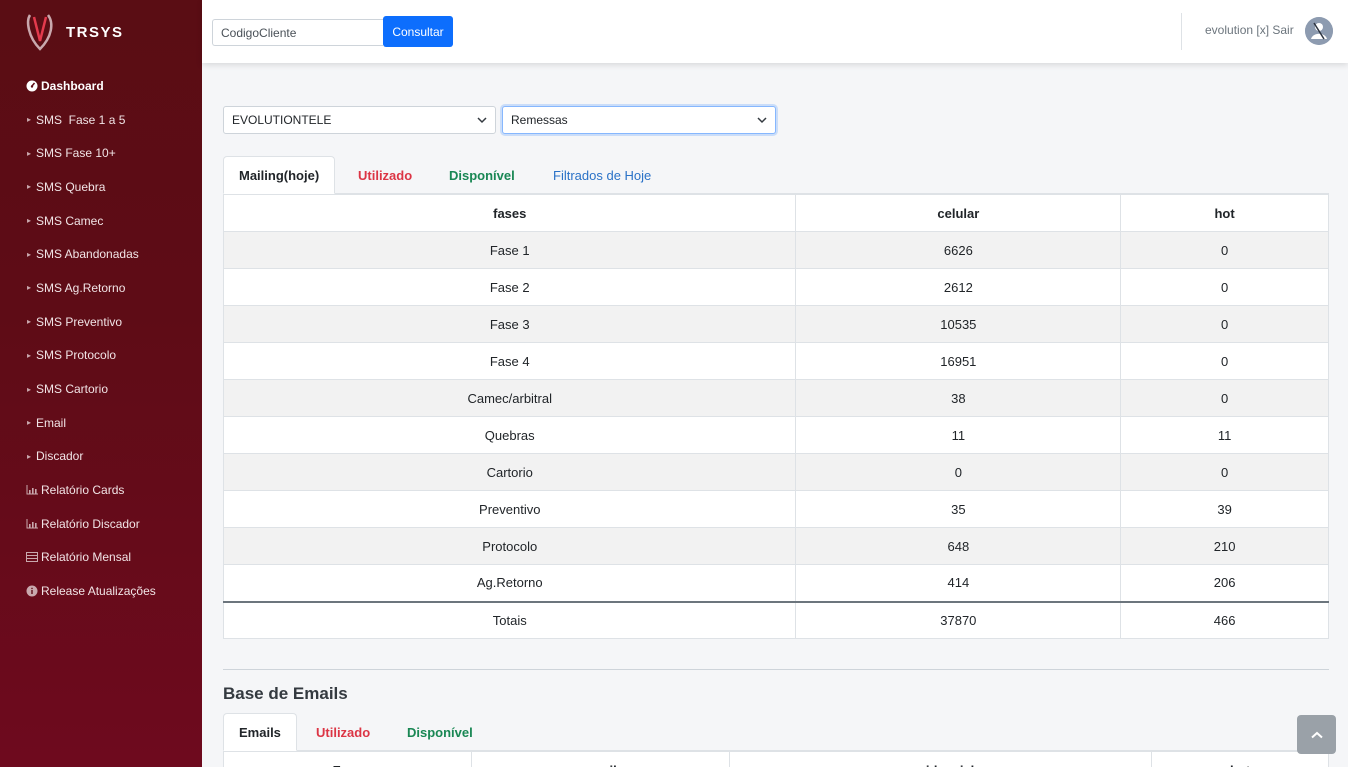  I want to click on cell-fase: Protocolo, so click(509, 546).